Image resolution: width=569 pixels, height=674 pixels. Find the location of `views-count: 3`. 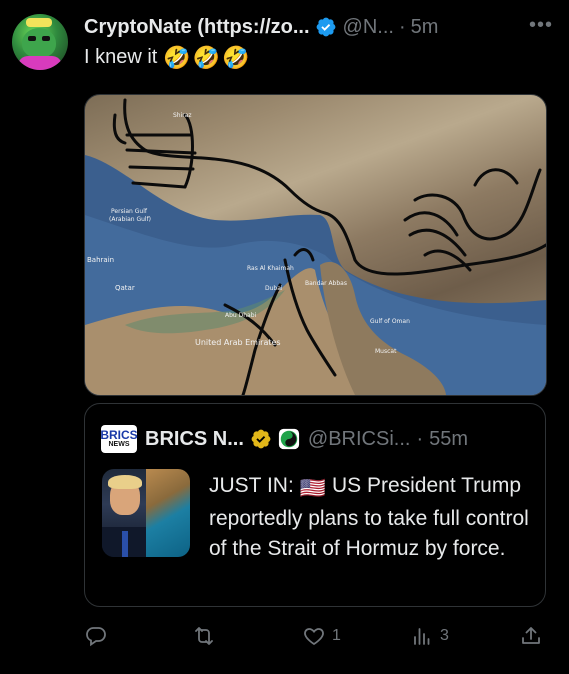

views-count: 3 is located at coordinates (444, 635).